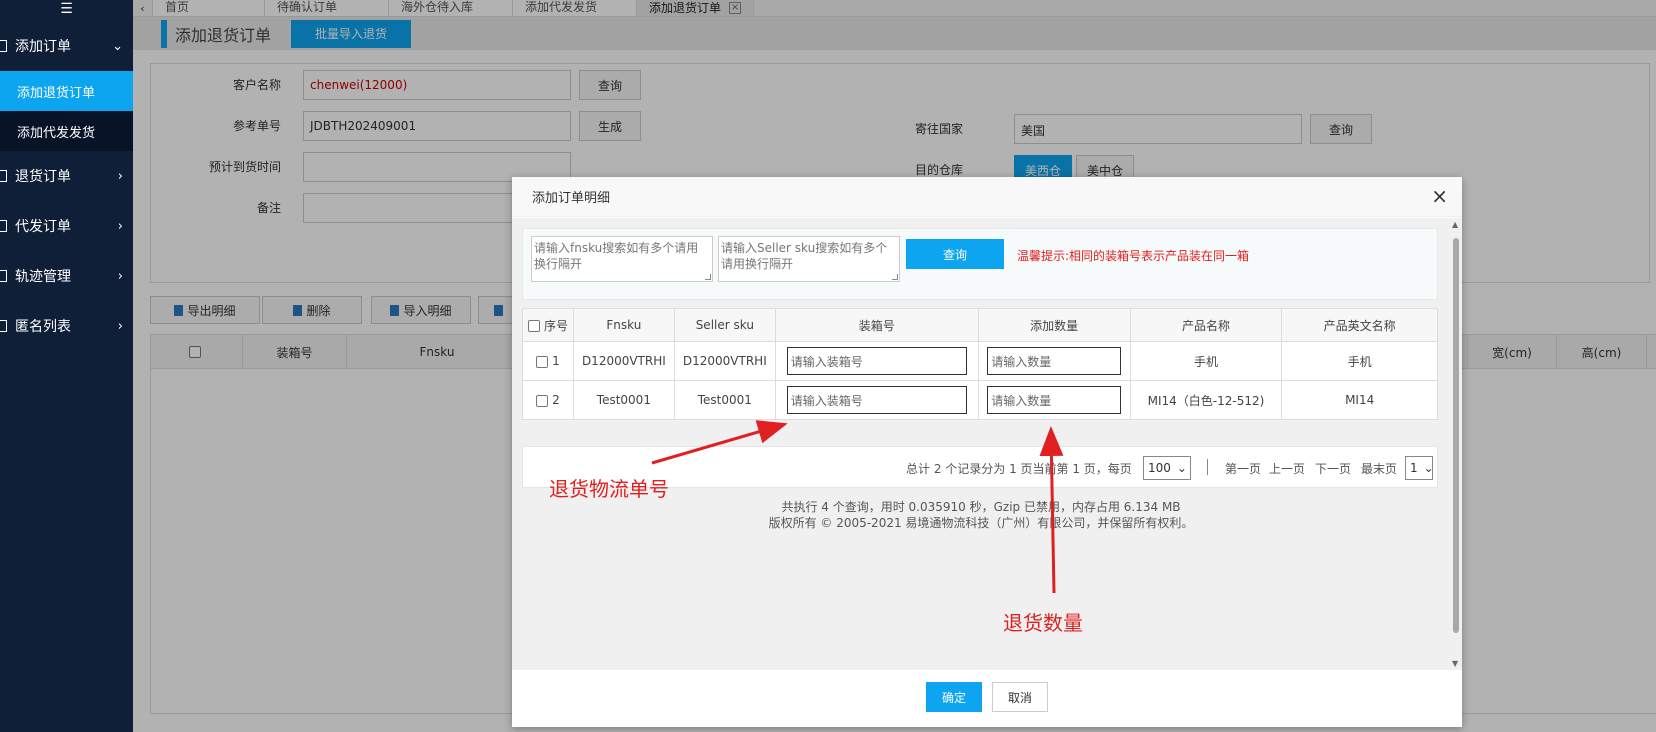 The width and height of the screenshot is (1656, 732). I want to click on next-page-link: 下一页, so click(1333, 468).